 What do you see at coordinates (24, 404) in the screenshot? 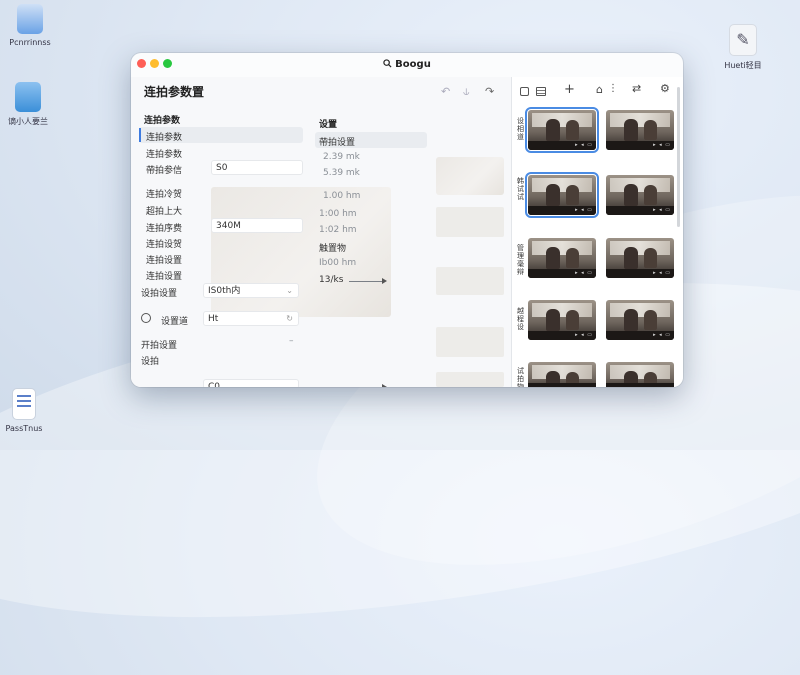
I see `document-icon` at bounding box center [24, 404].